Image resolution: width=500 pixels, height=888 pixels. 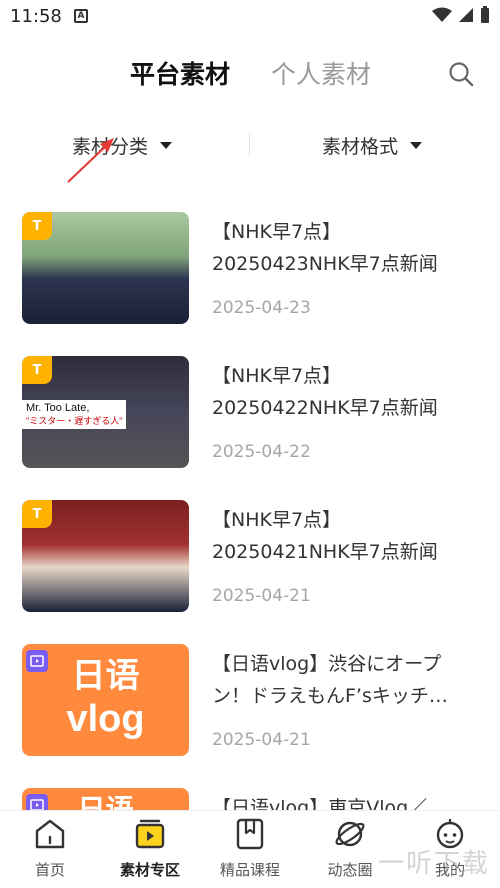 I want to click on item-title: 【NHK早7点】 20250422NHK早7点新闻, so click(x=347, y=392).